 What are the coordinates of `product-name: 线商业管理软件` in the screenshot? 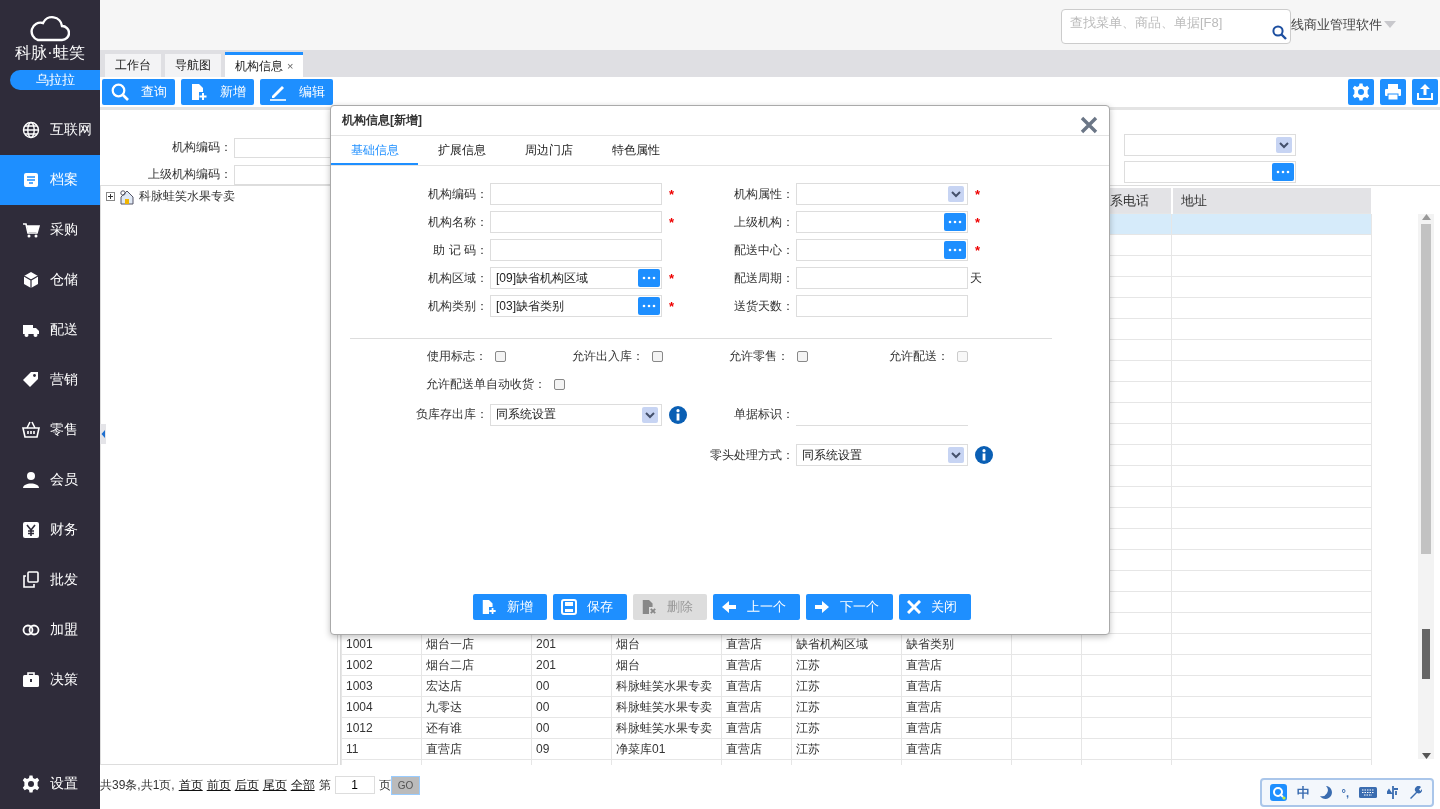 It's located at (1336, 25).